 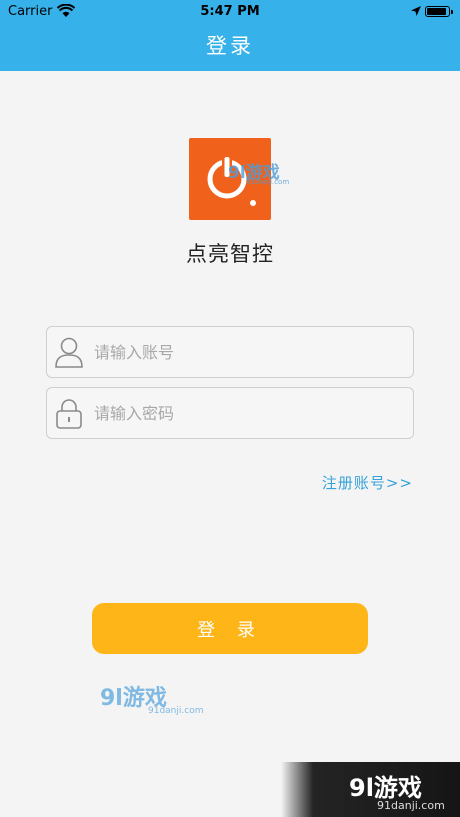 I want to click on page-title: 登录, so click(x=230, y=46).